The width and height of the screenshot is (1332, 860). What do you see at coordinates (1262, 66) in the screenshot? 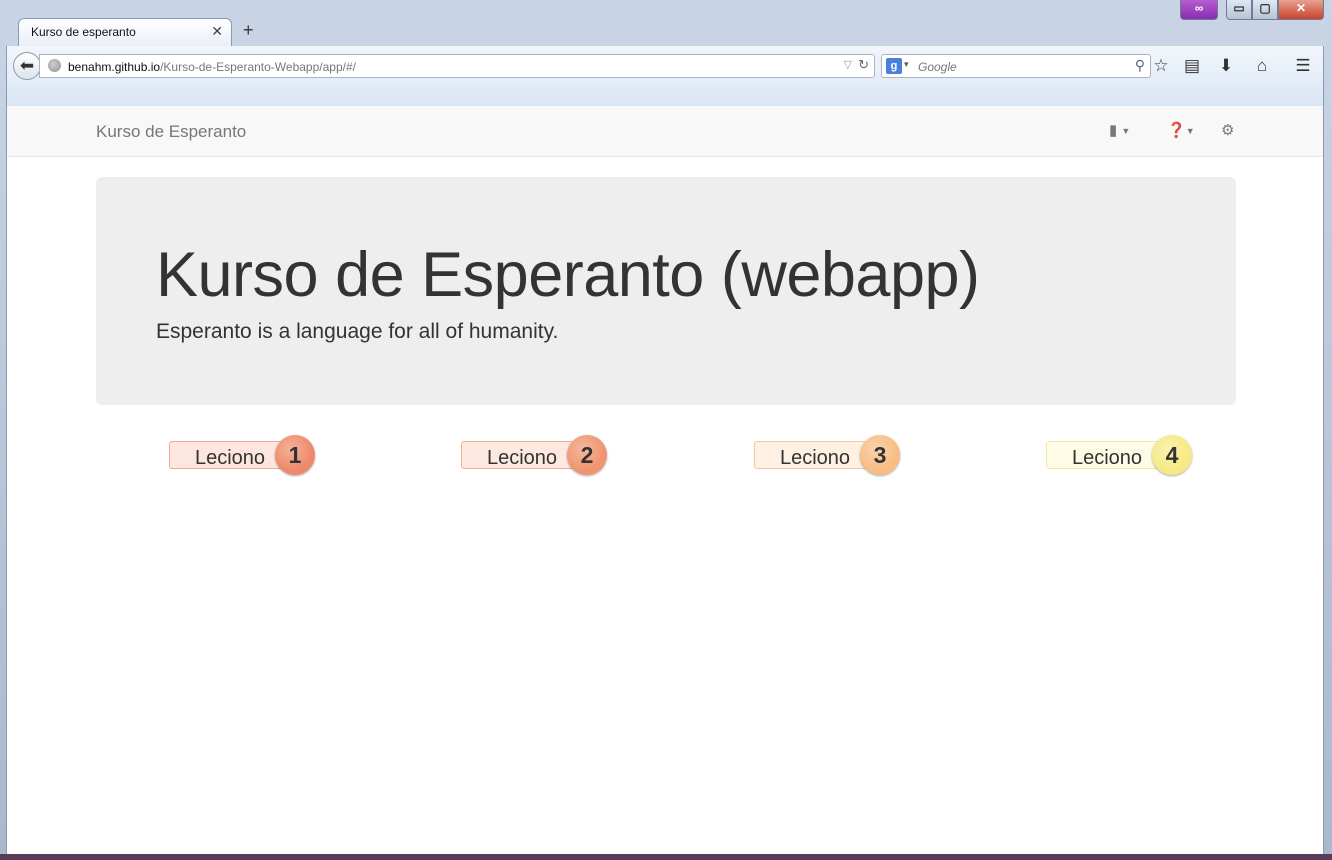
I see `home-icon: ⌂` at bounding box center [1262, 66].